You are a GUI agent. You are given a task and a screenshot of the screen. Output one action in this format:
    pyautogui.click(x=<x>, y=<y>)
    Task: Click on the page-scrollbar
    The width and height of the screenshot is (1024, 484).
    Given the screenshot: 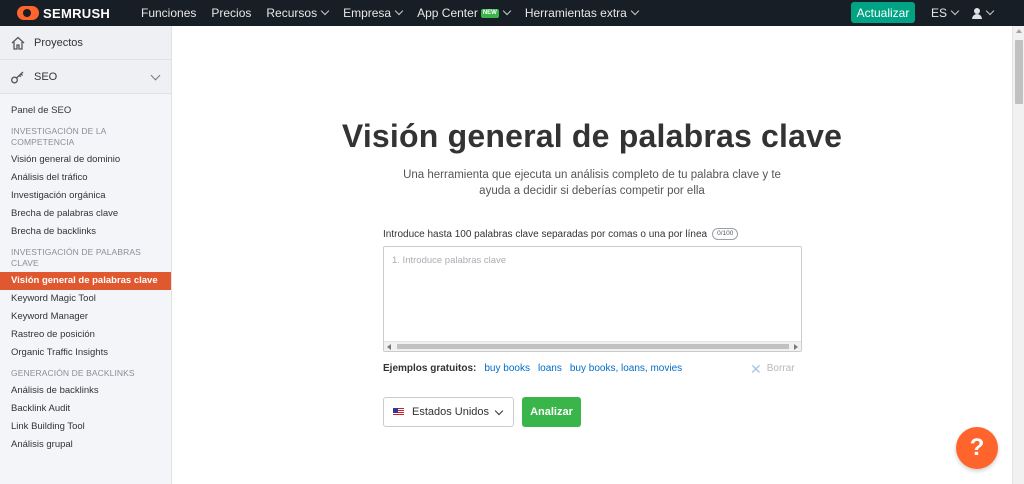 What is the action you would take?
    pyautogui.click(x=1018, y=255)
    